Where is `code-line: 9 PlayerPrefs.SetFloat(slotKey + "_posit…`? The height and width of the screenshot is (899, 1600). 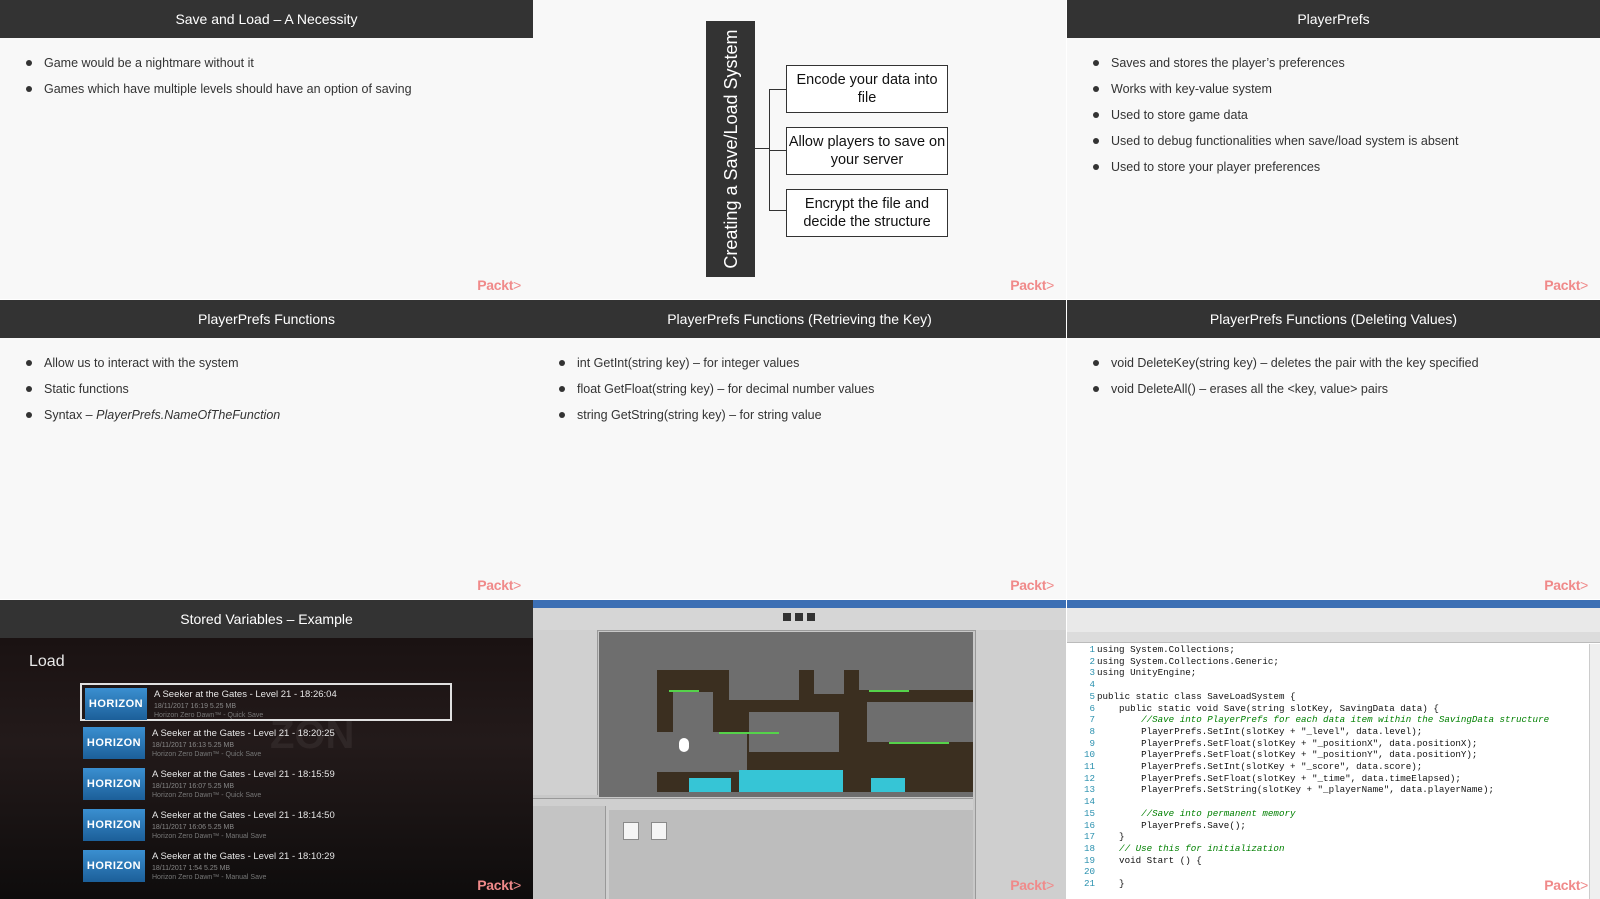 code-line: 9 PlayerPrefs.SetFloat(slotKey + "_posit… is located at coordinates (1327, 744).